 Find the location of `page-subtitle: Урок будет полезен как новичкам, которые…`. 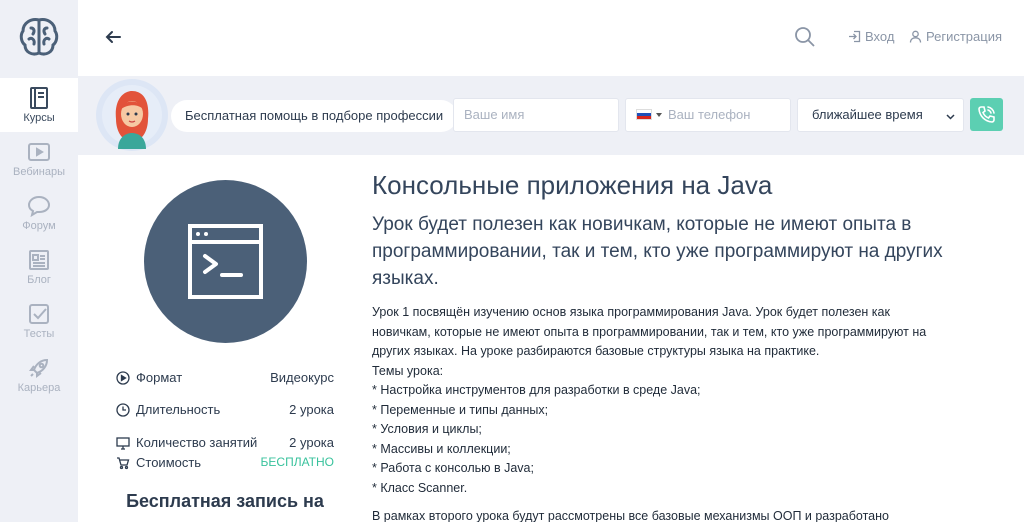

page-subtitle: Урок будет полезен как новичкам, которые… is located at coordinates (657, 251).